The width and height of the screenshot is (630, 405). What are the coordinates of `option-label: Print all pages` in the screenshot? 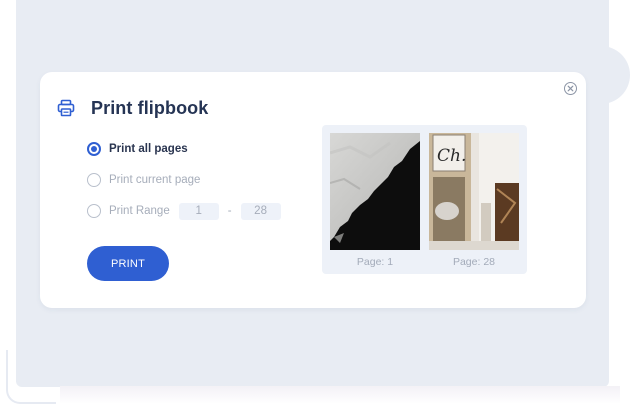 It's located at (148, 149).